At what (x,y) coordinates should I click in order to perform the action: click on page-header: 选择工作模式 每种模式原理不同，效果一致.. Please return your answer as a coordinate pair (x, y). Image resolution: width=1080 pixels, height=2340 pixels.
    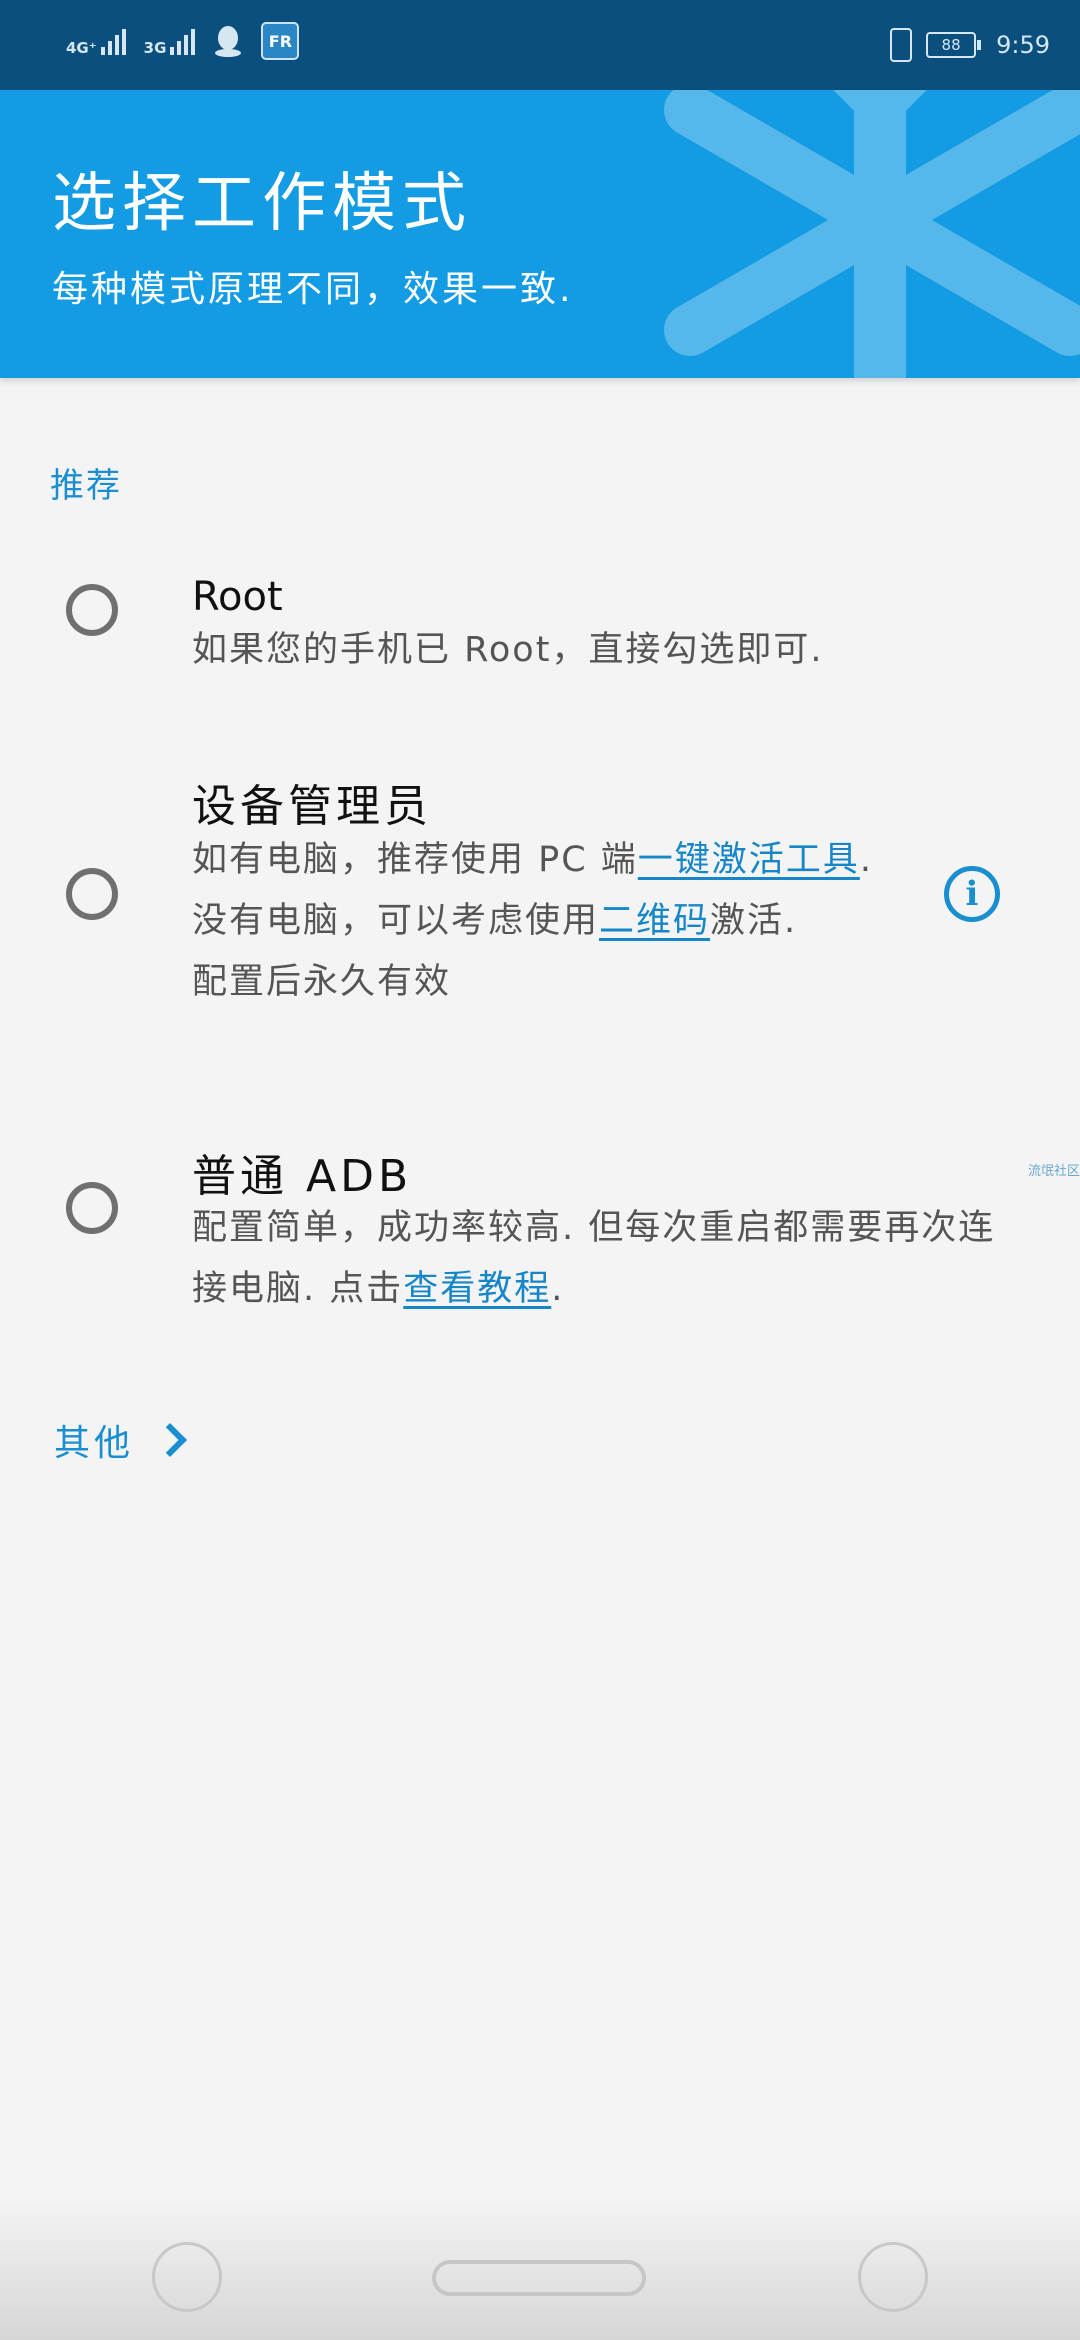
    Looking at the image, I should click on (540, 234).